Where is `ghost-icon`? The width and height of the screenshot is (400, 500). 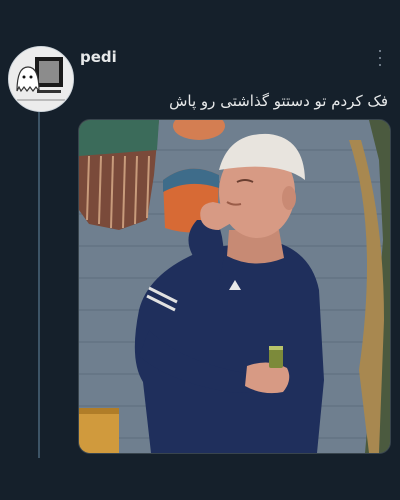 ghost-icon is located at coordinates (41, 79).